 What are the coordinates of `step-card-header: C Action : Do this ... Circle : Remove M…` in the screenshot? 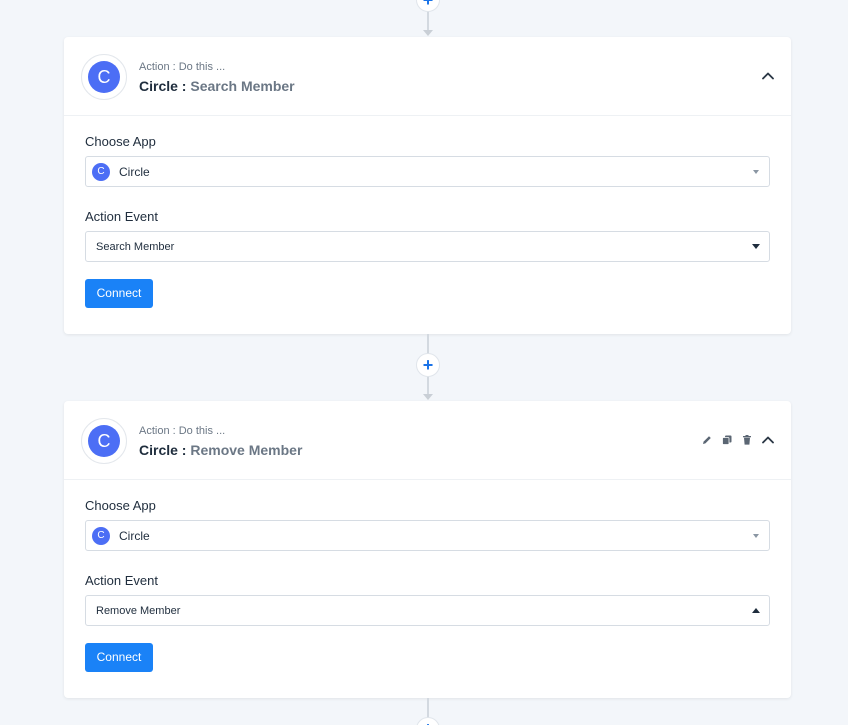 It's located at (427, 440).